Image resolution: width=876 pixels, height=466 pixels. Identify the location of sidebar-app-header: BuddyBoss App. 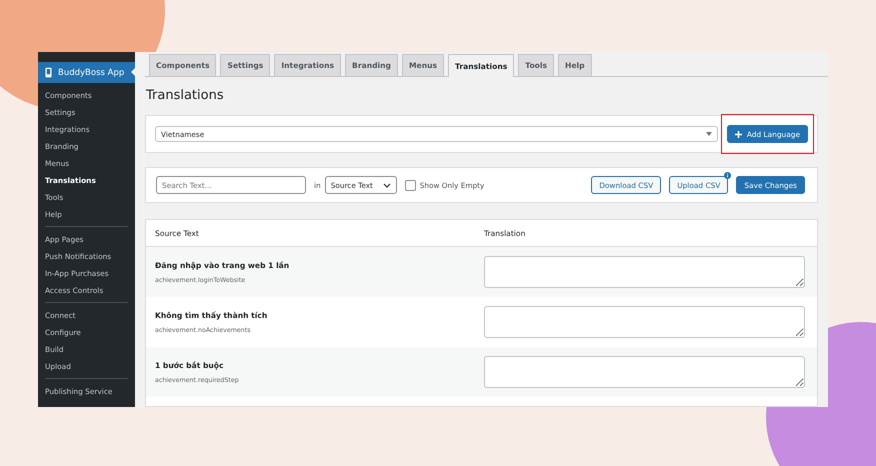
(86, 72).